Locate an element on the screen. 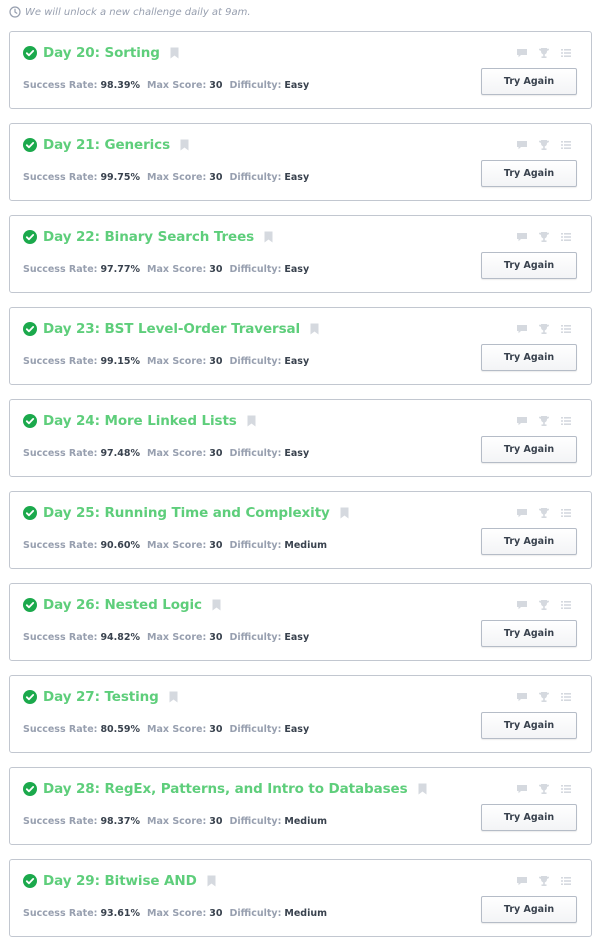 Image resolution: width=599 pixels, height=946 pixels. challenge-title: Day 25: Running Time and Complexity is located at coordinates (186, 513).